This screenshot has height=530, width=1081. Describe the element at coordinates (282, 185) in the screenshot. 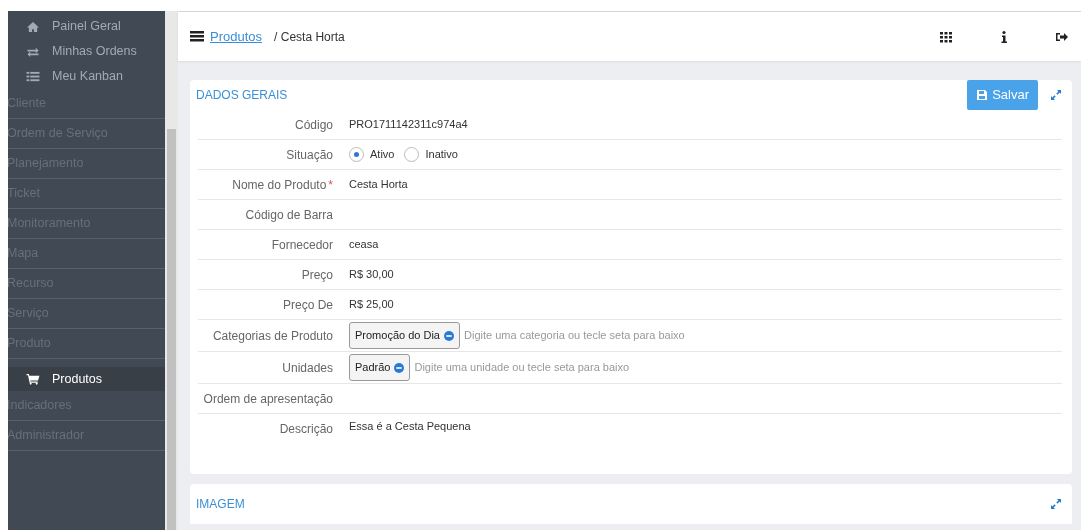

I see `field-label: Nome do Produto *` at that location.